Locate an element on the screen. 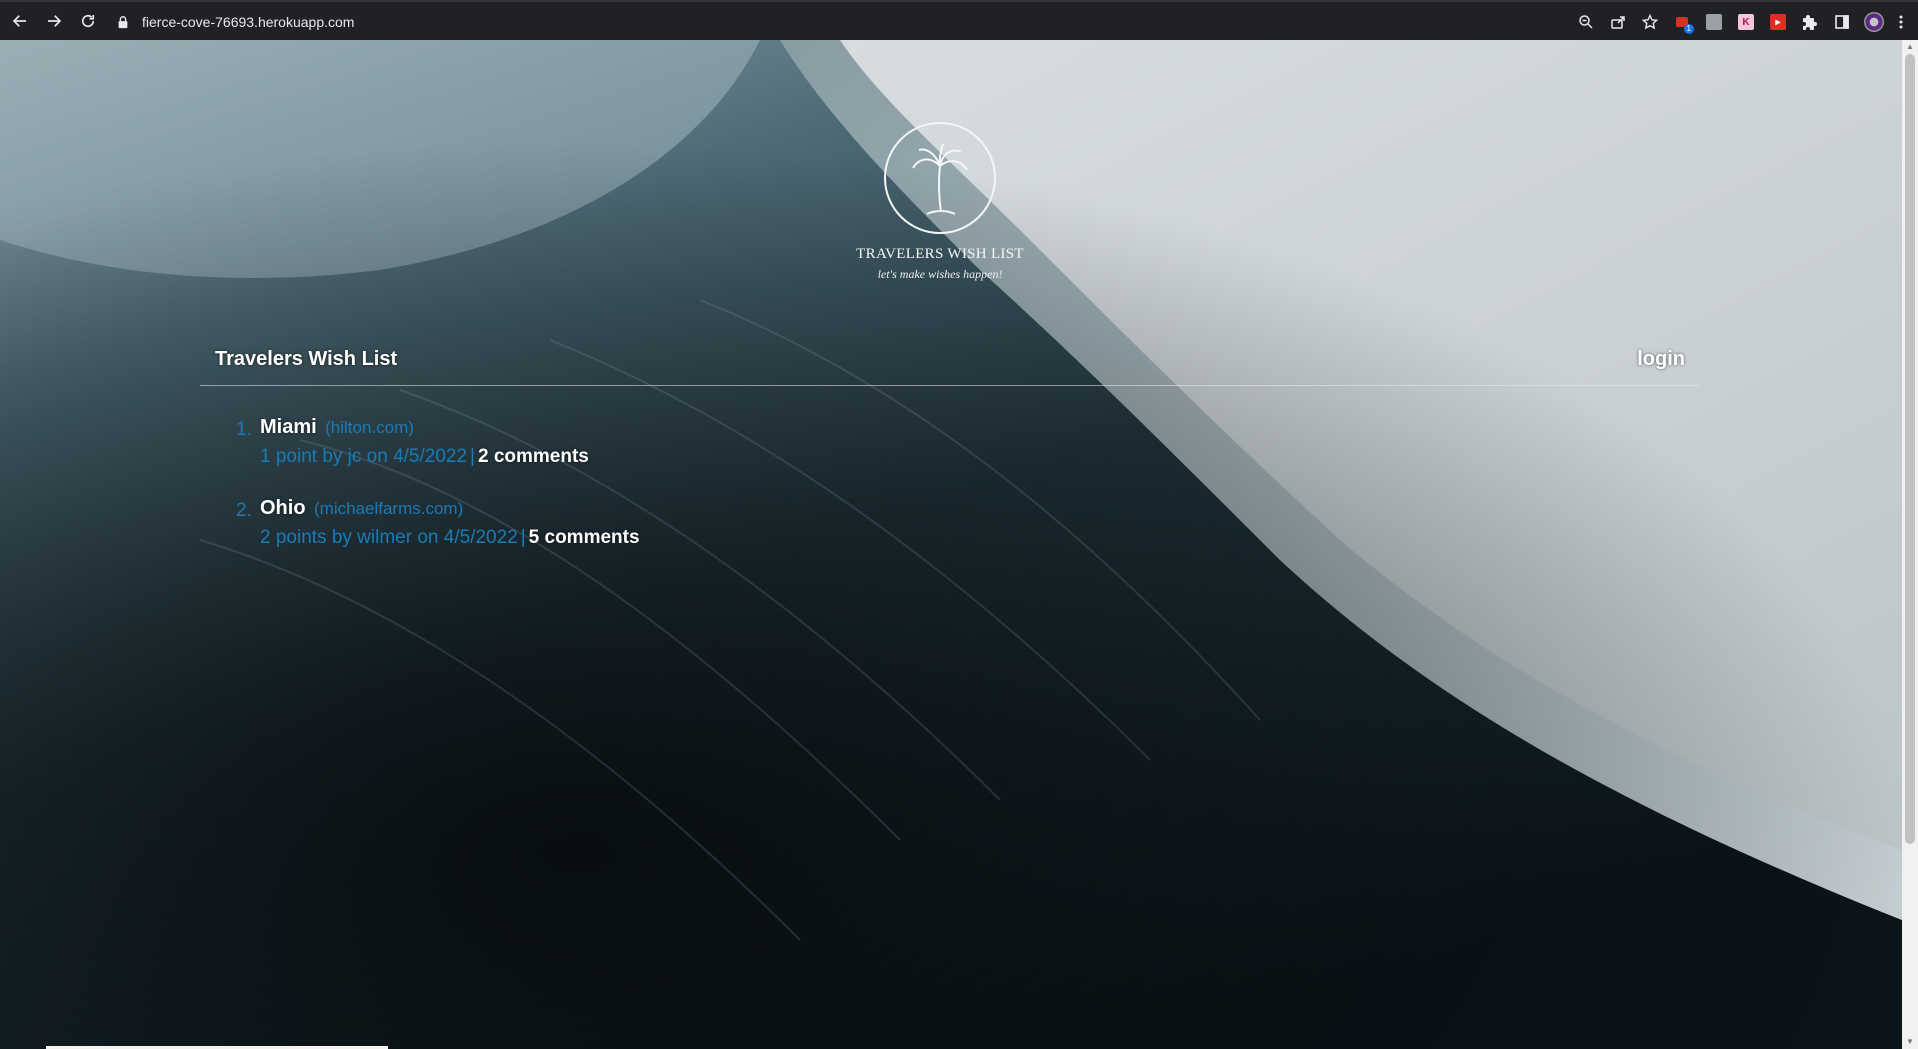  comments-link: 5 comments is located at coordinates (584, 537).